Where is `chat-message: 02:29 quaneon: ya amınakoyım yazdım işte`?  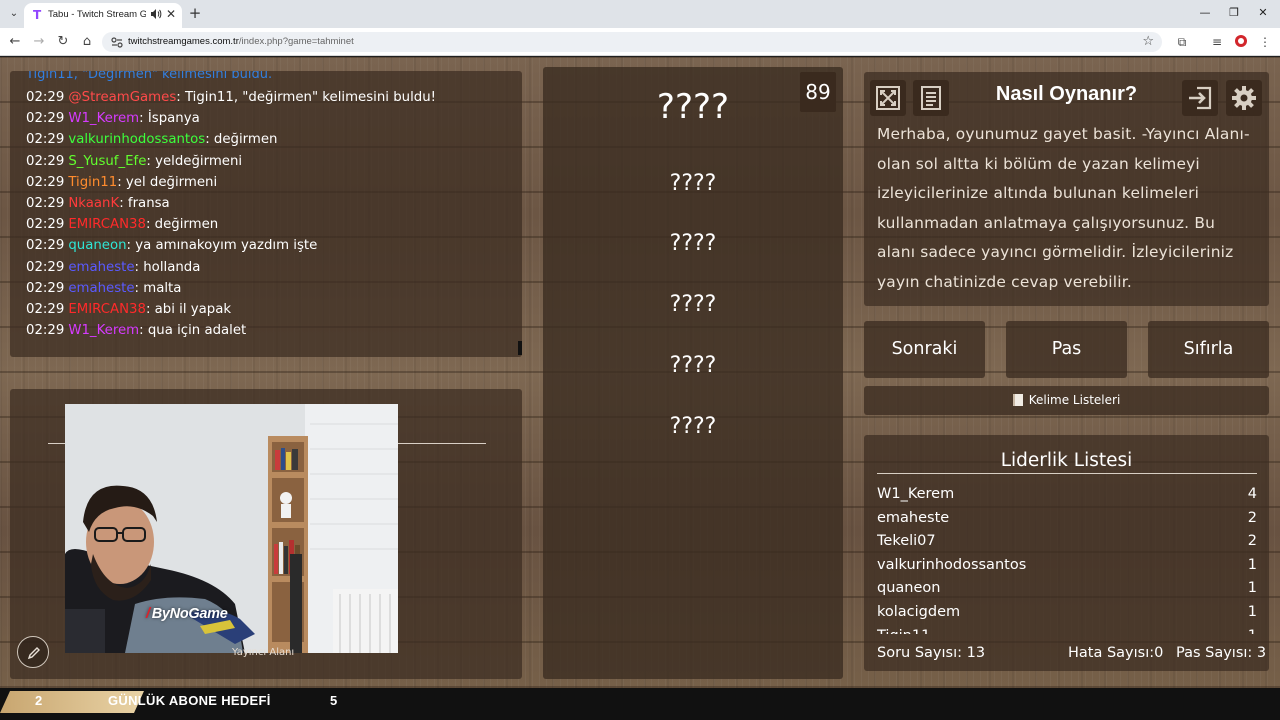 chat-message: 02:29 quaneon: ya amınakoyım yazdım işte is located at coordinates (271, 245).